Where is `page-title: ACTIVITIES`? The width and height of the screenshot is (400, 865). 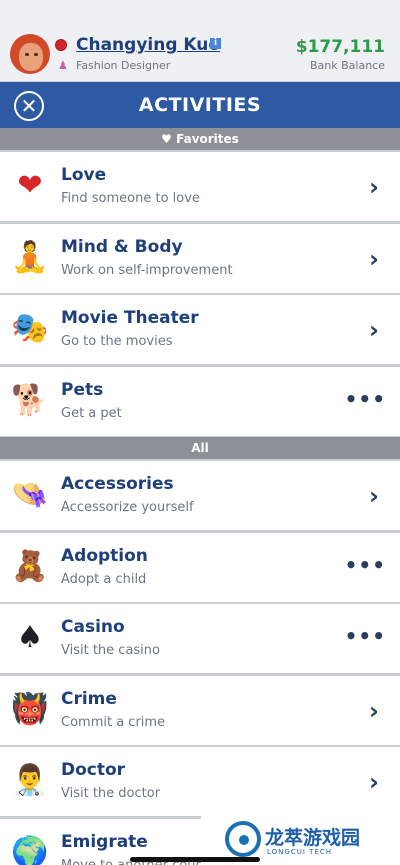
page-title: ACTIVITIES is located at coordinates (200, 105).